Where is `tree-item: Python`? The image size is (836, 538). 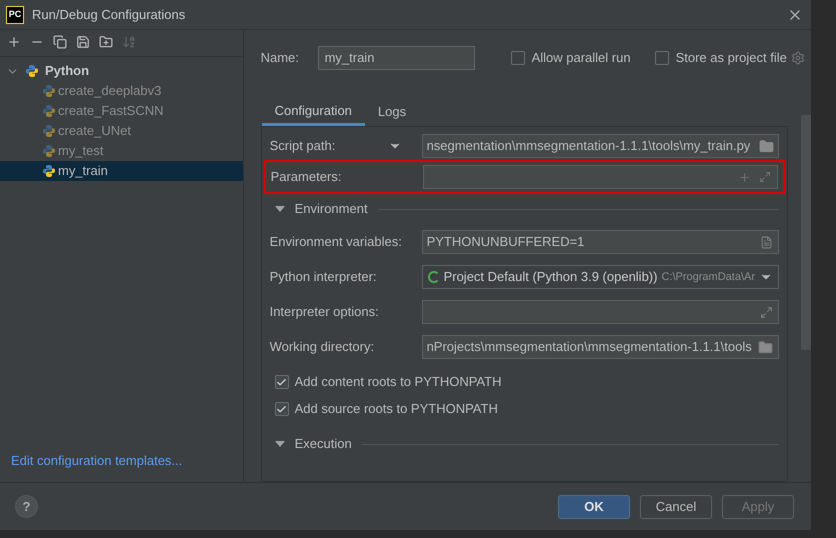
tree-item: Python is located at coordinates (121, 71).